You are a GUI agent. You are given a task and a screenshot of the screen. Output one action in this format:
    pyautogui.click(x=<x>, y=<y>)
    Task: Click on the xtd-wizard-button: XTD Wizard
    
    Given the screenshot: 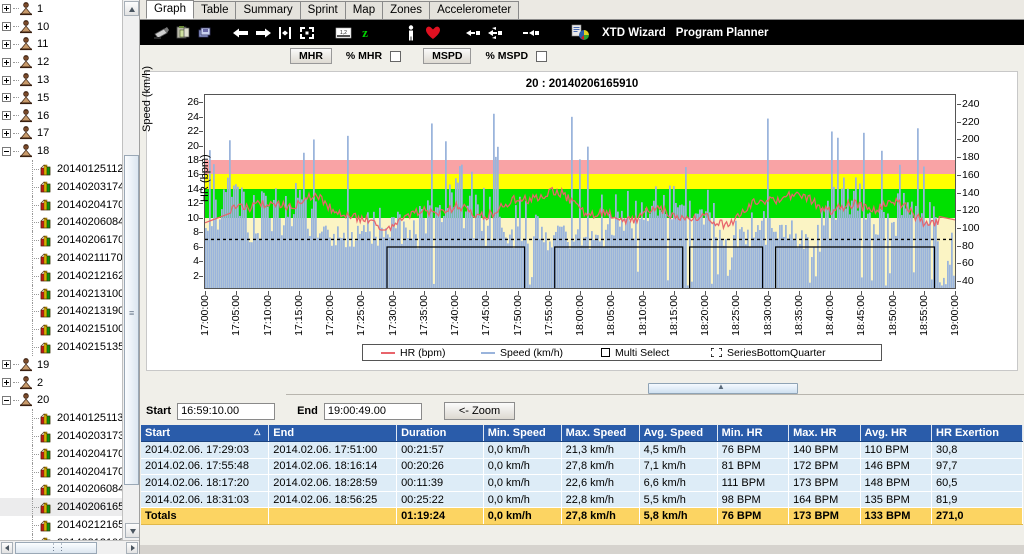 What is the action you would take?
    pyautogui.click(x=634, y=33)
    